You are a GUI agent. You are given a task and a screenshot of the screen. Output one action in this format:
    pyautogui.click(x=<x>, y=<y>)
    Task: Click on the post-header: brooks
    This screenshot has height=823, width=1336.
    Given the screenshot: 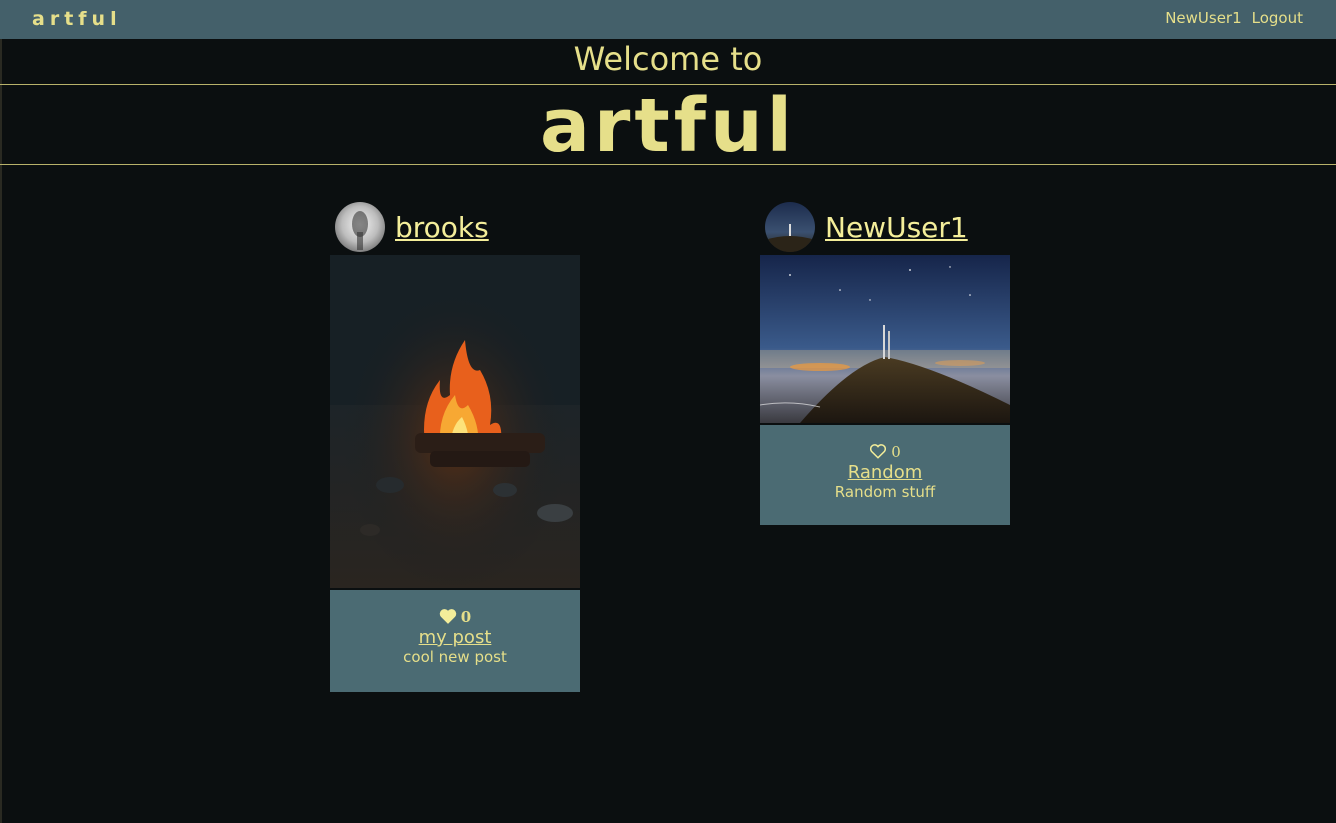 What is the action you would take?
    pyautogui.click(x=455, y=227)
    